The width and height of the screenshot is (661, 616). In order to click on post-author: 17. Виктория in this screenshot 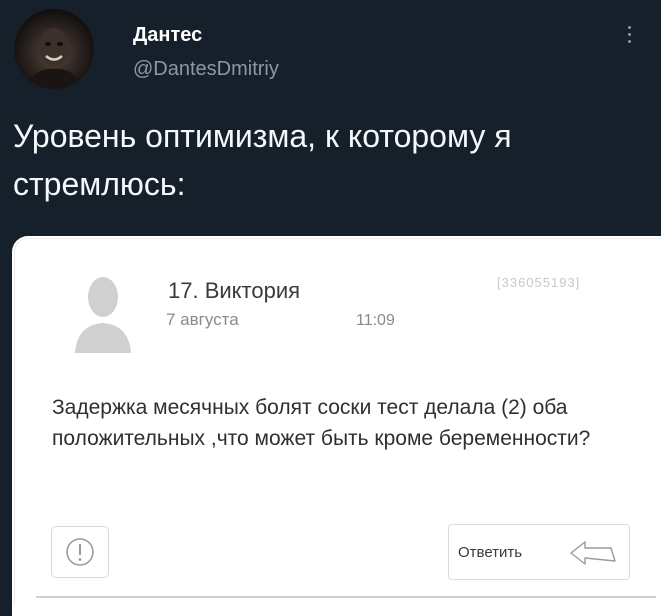, I will do `click(234, 290)`.